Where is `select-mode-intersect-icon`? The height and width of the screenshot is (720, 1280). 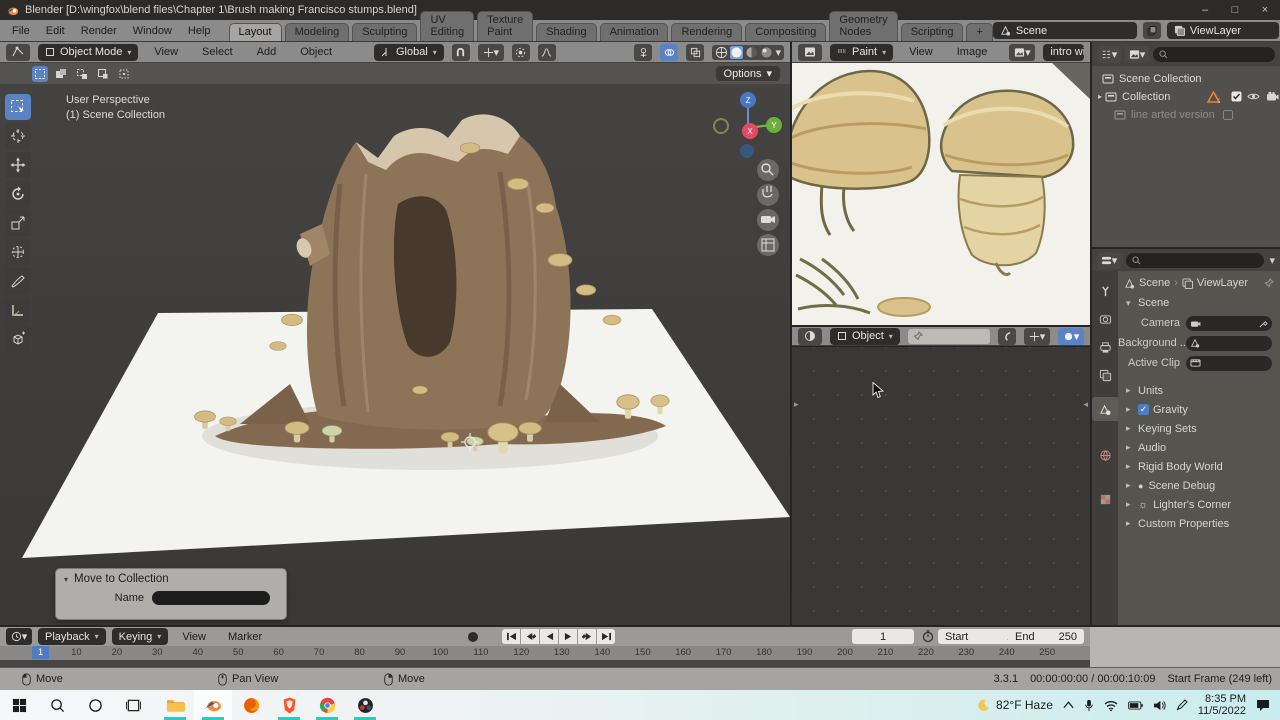
select-mode-intersect-icon is located at coordinates (124, 74).